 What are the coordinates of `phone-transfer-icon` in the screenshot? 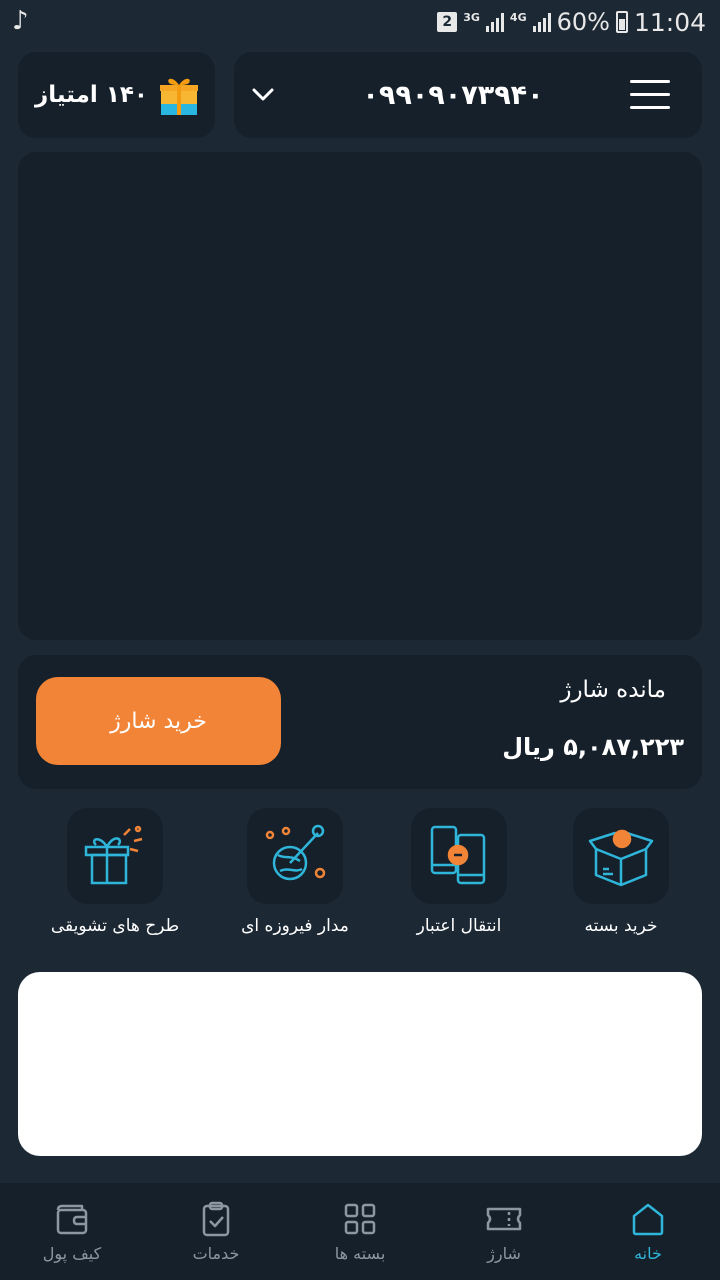 It's located at (459, 856).